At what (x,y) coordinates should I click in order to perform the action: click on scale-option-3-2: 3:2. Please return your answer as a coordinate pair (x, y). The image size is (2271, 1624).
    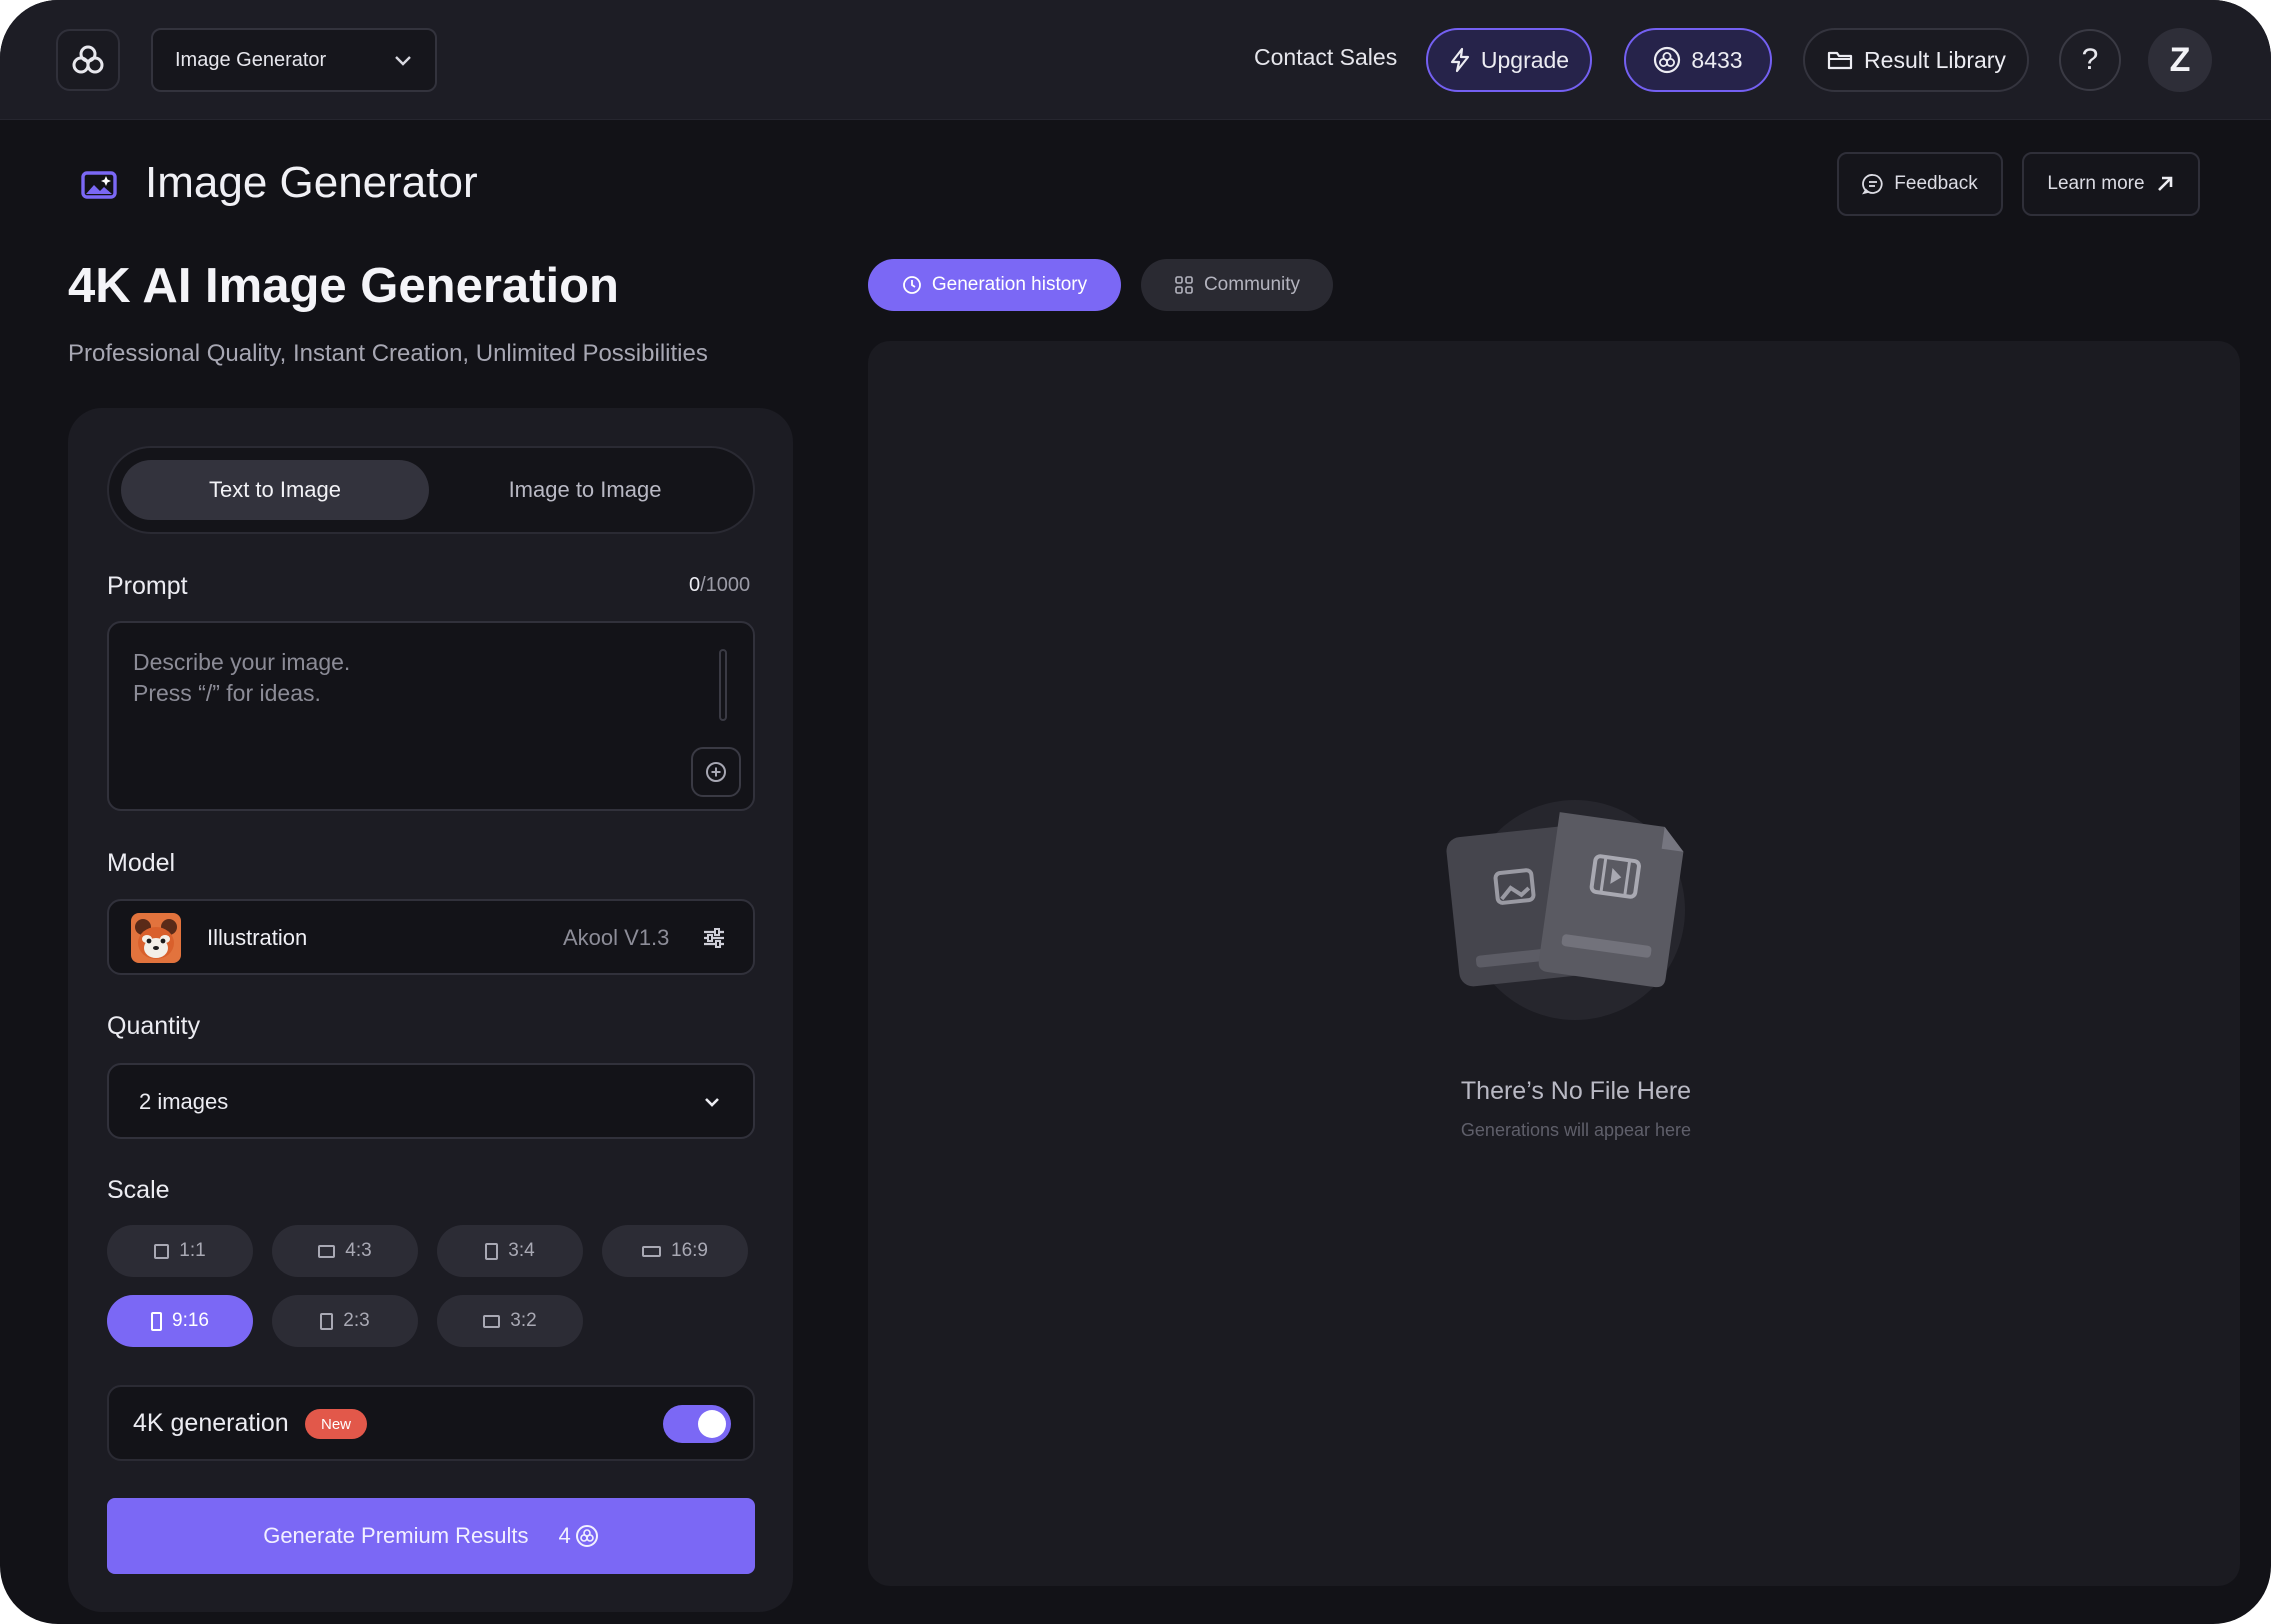
    Looking at the image, I should click on (510, 1321).